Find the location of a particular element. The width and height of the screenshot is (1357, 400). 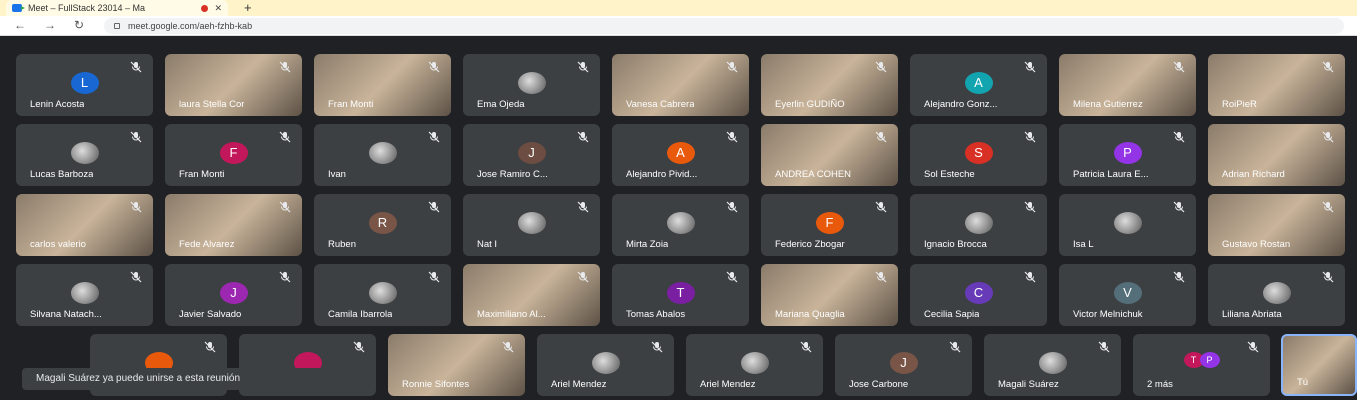

participant-name: Lucas Barboza is located at coordinates (62, 174).